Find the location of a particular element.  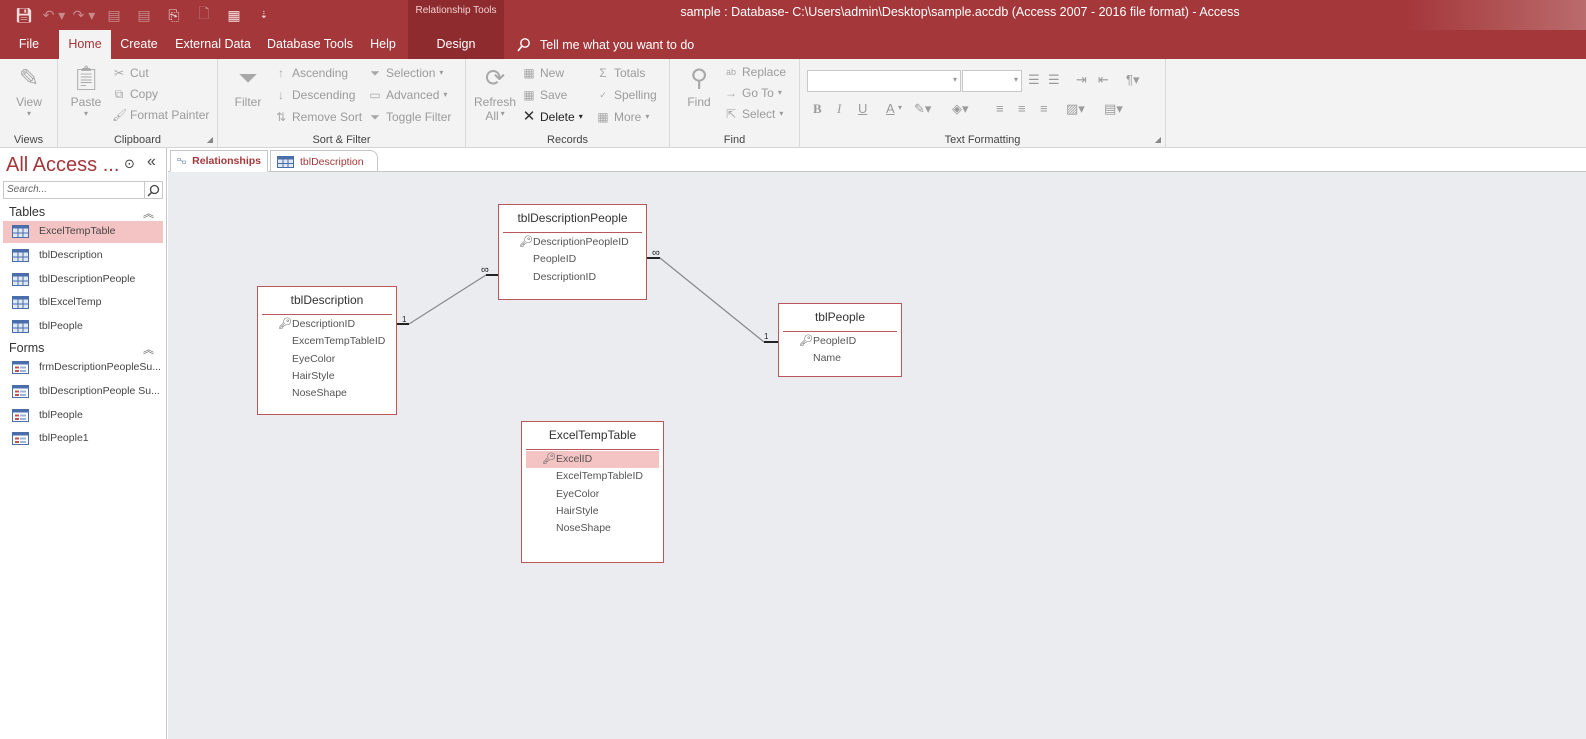

table-nav-item: tblExcelTemp is located at coordinates (83, 303).